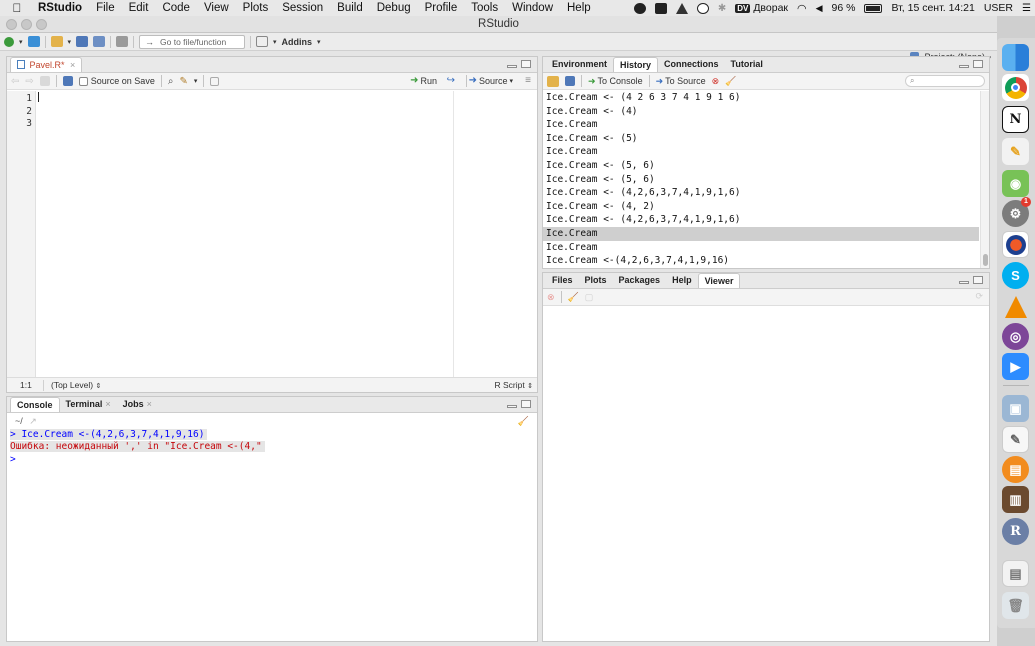  What do you see at coordinates (636, 64) in the screenshot?
I see `tab-history: History` at bounding box center [636, 64].